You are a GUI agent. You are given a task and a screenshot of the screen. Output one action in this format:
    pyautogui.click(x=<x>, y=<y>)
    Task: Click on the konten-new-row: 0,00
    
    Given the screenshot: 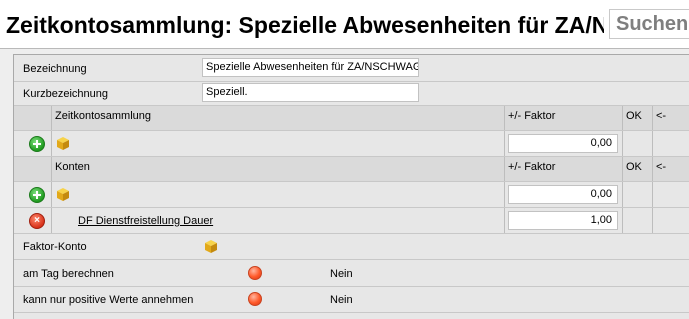 What is the action you would take?
    pyautogui.click(x=351, y=195)
    